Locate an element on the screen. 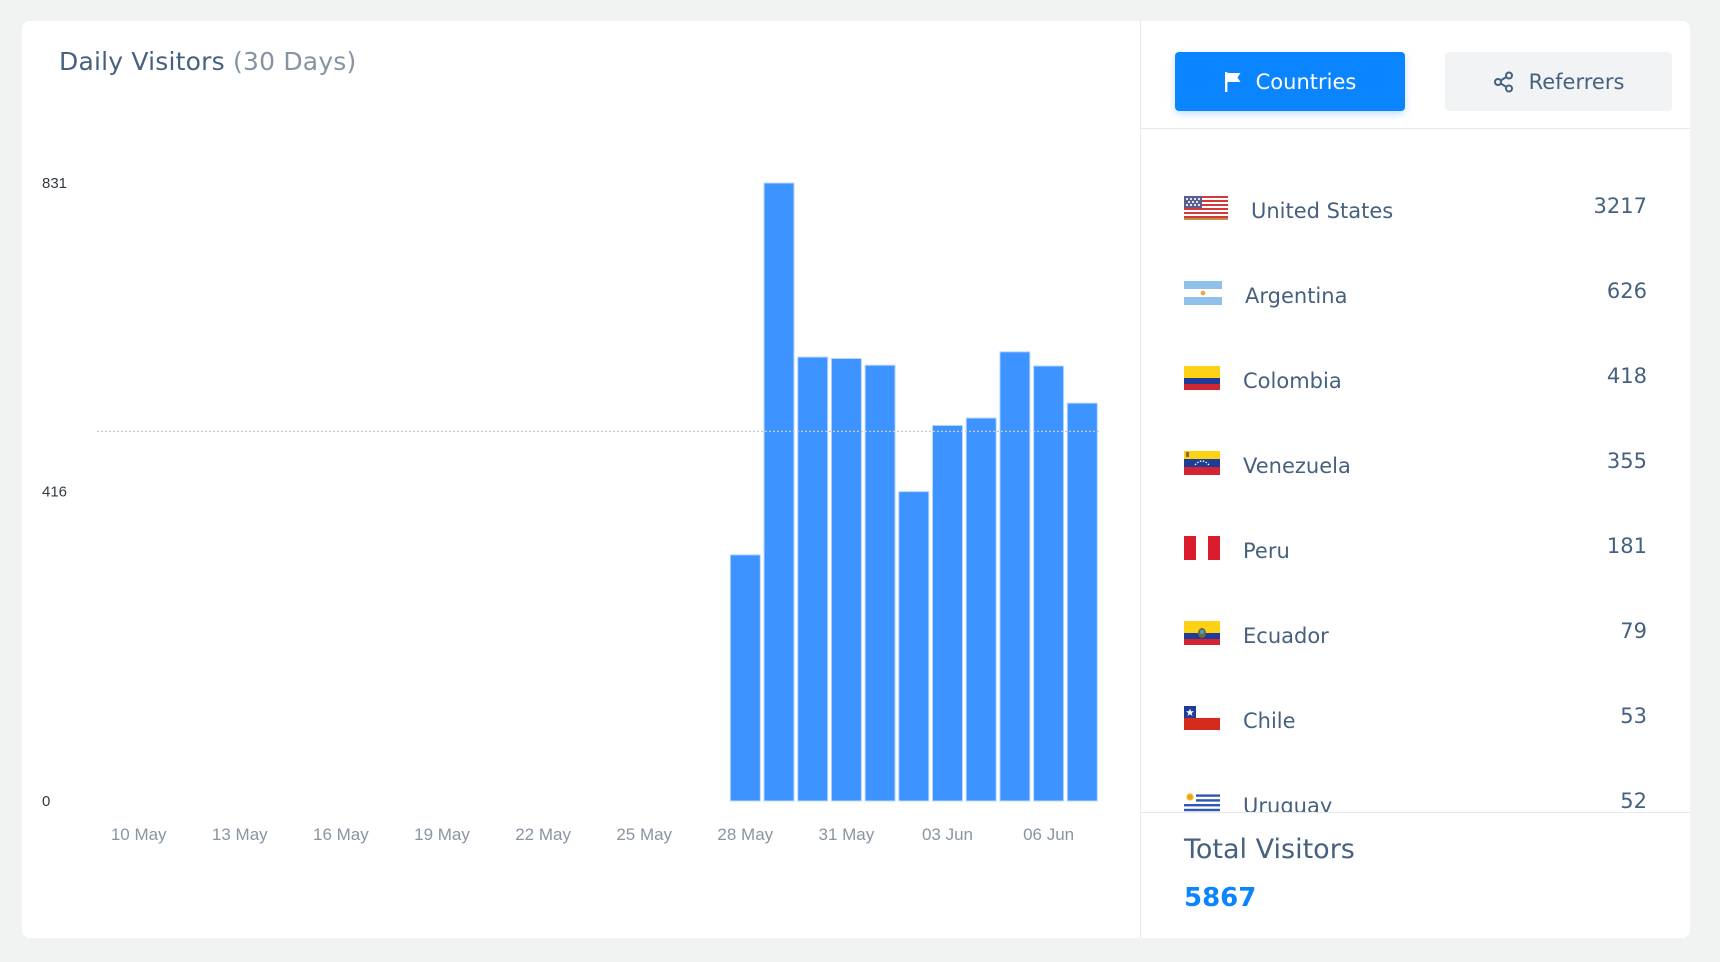  country-row-argentina: Argentina 626 is located at coordinates (1415, 292).